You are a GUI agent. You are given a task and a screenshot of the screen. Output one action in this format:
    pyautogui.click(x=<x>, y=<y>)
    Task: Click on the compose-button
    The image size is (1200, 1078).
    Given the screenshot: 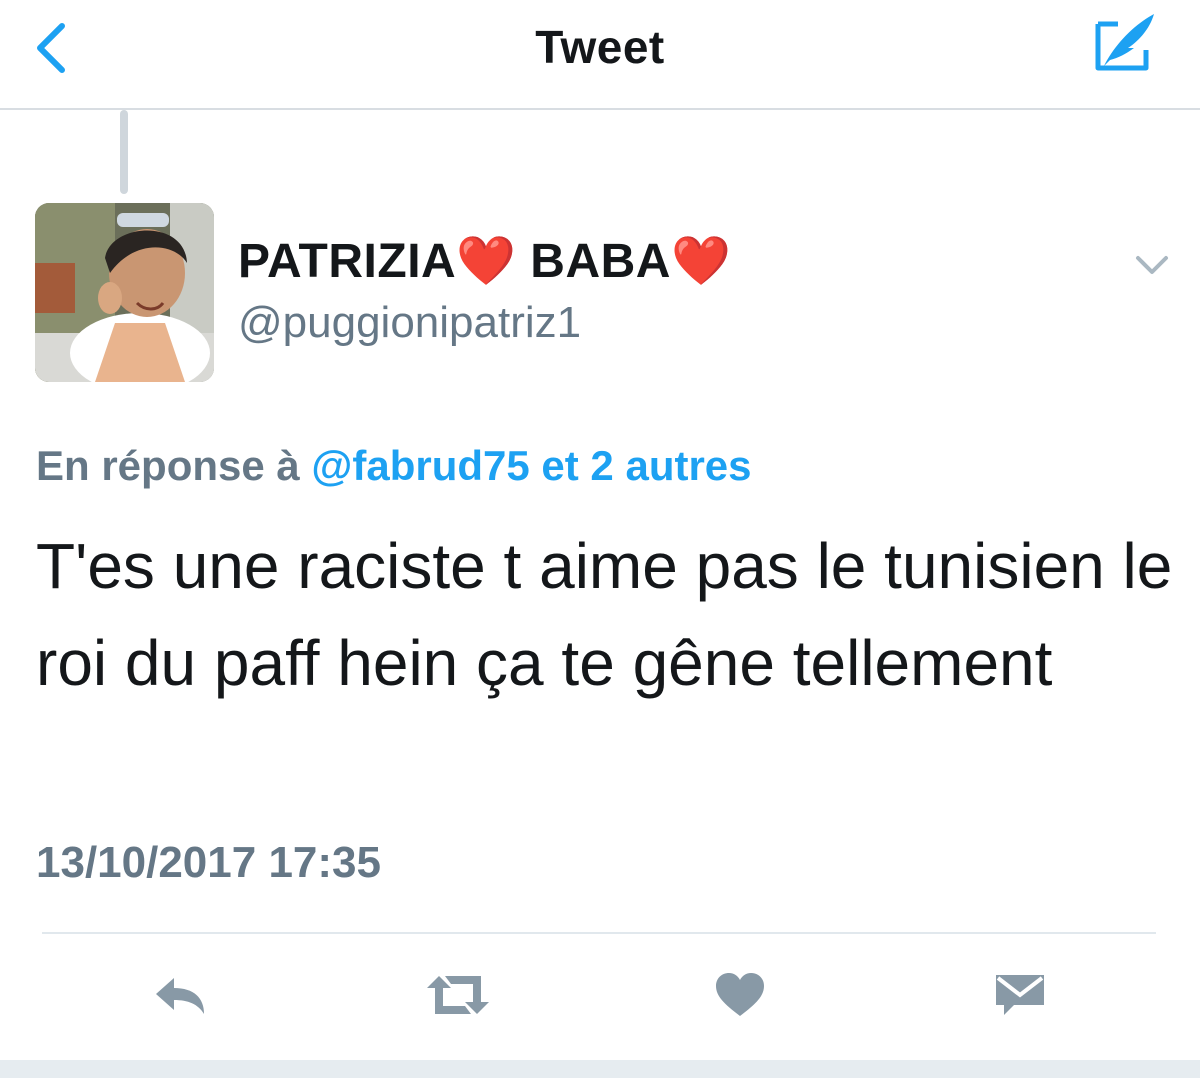 What is the action you would take?
    pyautogui.click(x=1124, y=43)
    